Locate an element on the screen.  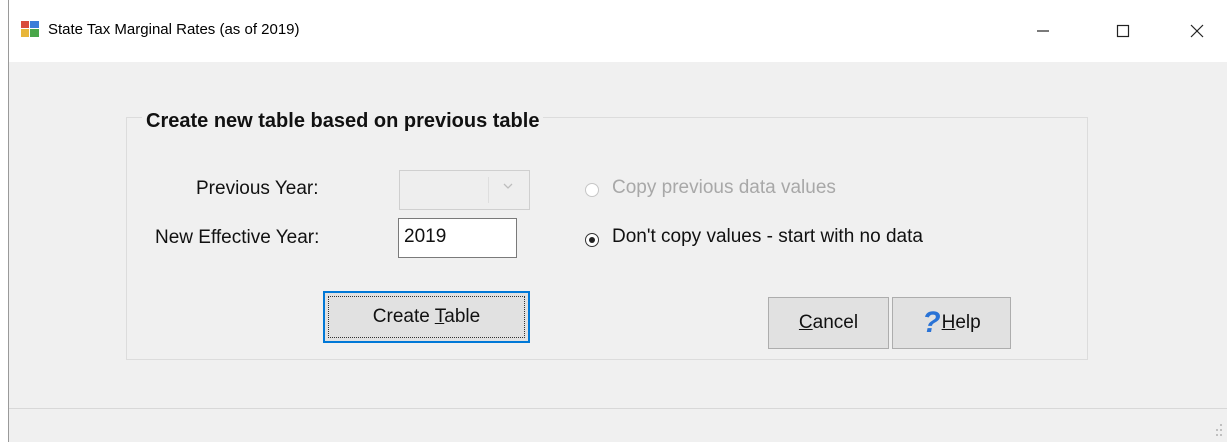
window-title: State Tax Marginal Rates (as of 2019) is located at coordinates (174, 29).